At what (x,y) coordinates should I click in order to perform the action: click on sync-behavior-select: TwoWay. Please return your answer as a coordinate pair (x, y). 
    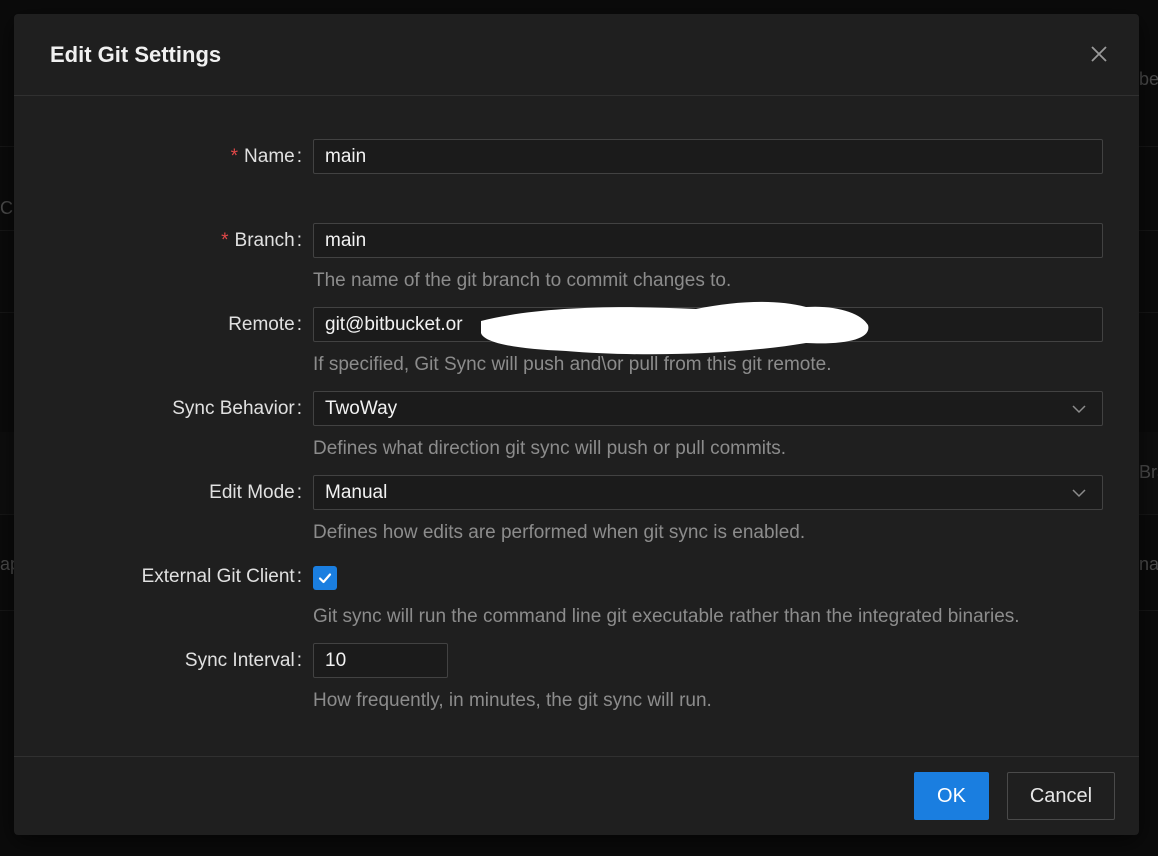
    Looking at the image, I should click on (708, 408).